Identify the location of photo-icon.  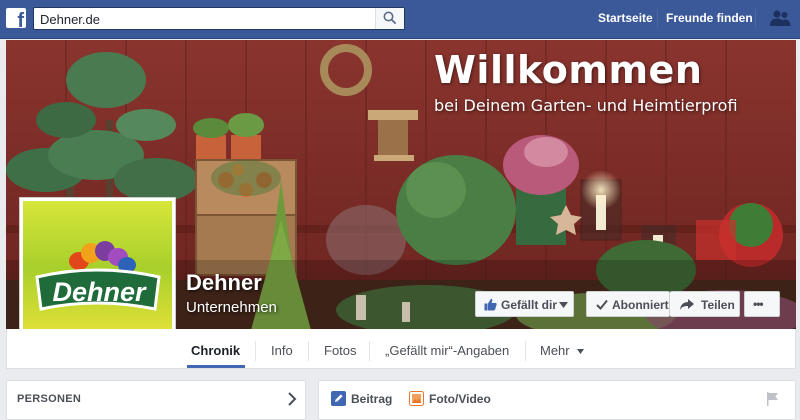
(416, 399).